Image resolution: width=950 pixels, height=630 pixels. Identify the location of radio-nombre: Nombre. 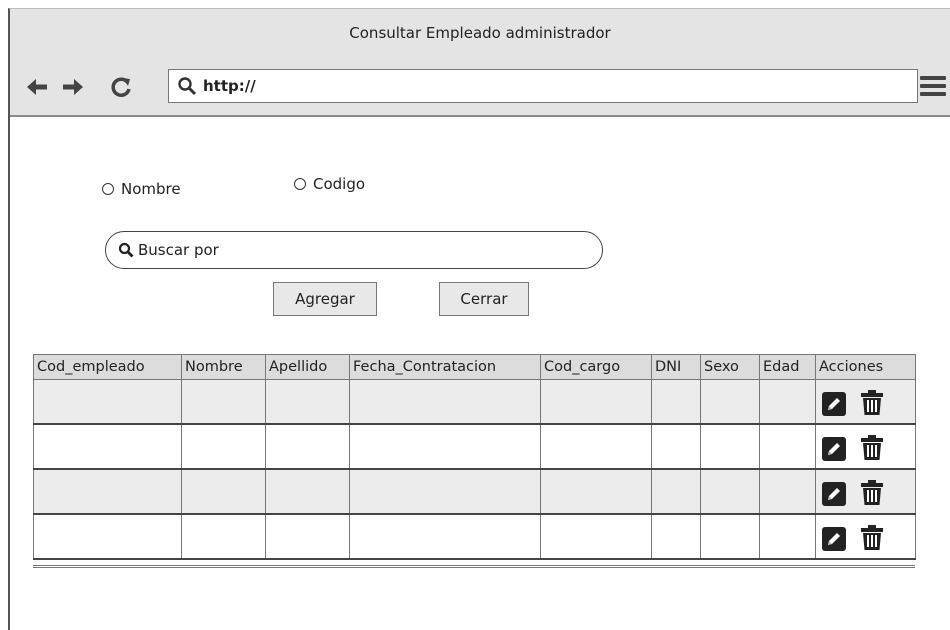
(141, 189).